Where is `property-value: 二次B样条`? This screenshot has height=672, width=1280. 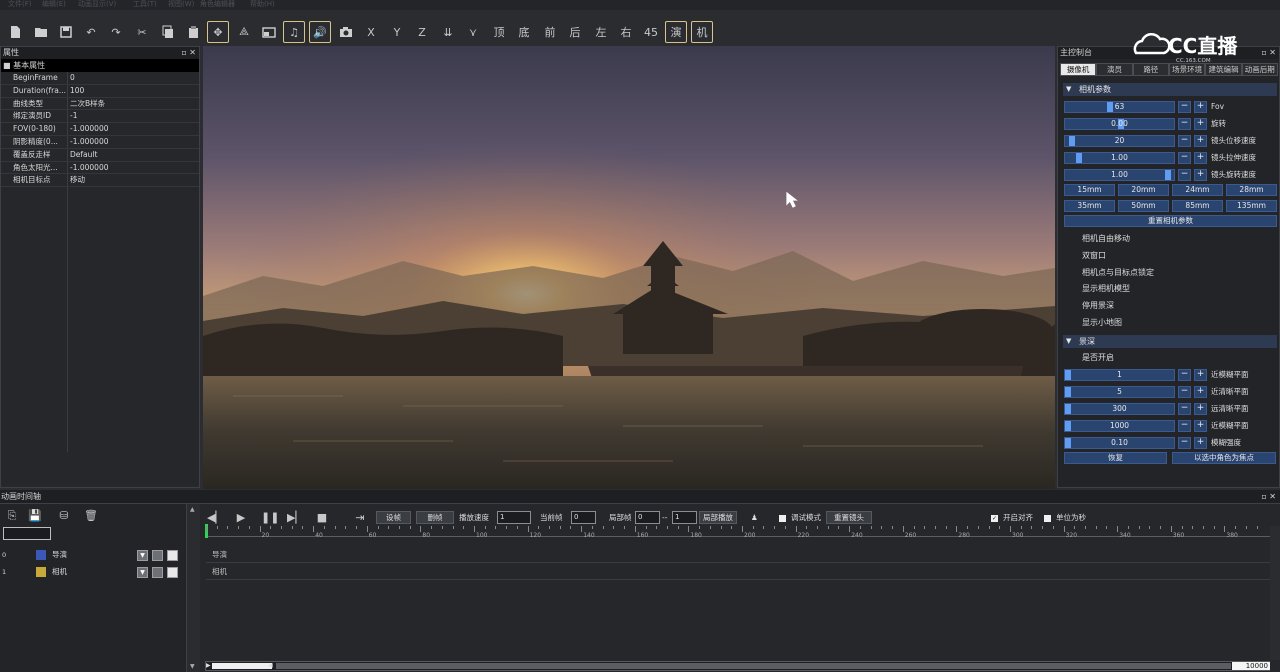
property-value: 二次B样条 is located at coordinates (87, 104).